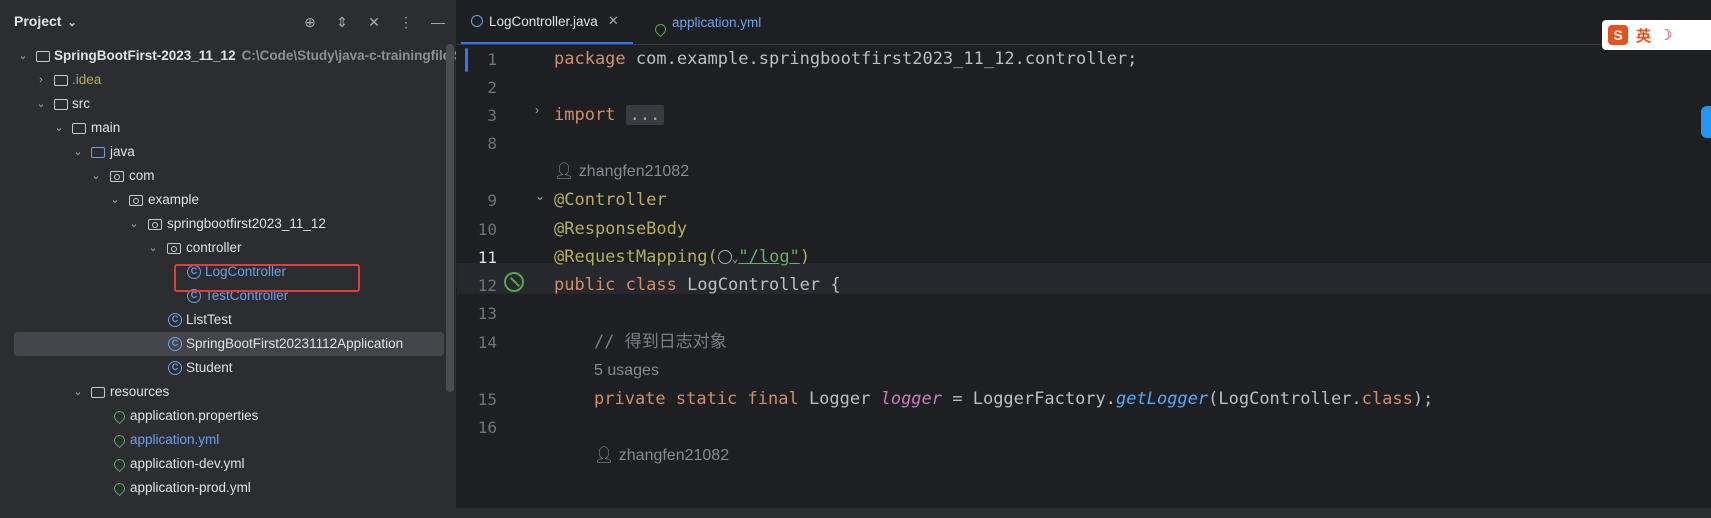  What do you see at coordinates (564, 171) in the screenshot?
I see `user-icon: 👤︎` at bounding box center [564, 171].